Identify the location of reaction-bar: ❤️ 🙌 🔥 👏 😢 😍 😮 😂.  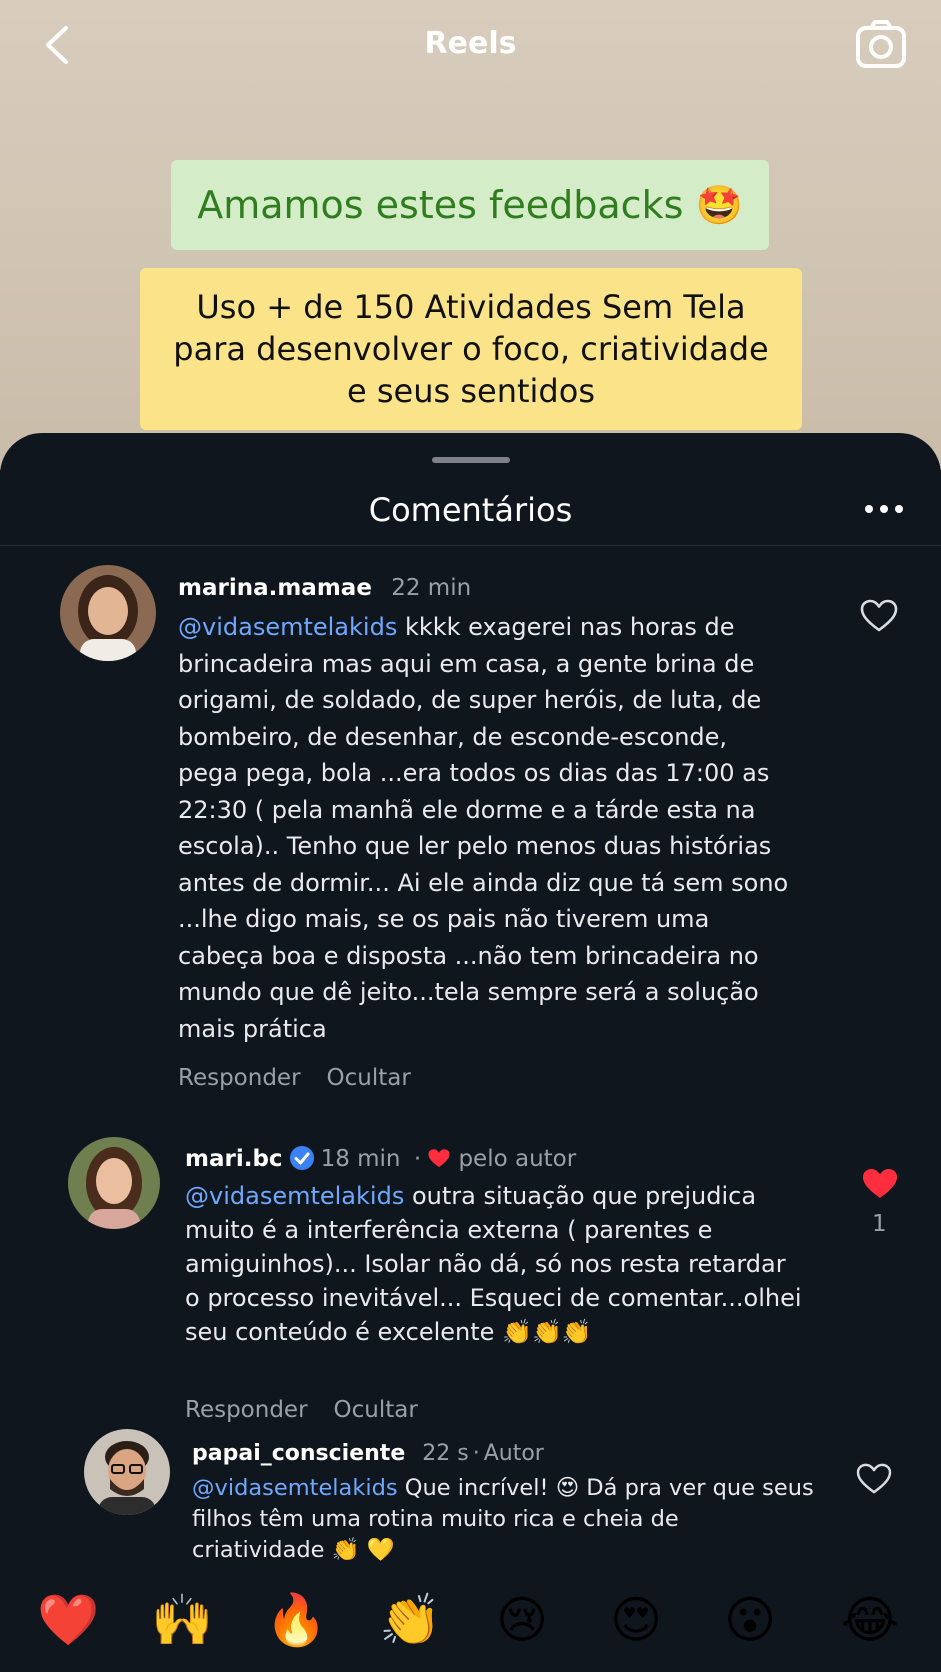
(470, 1625).